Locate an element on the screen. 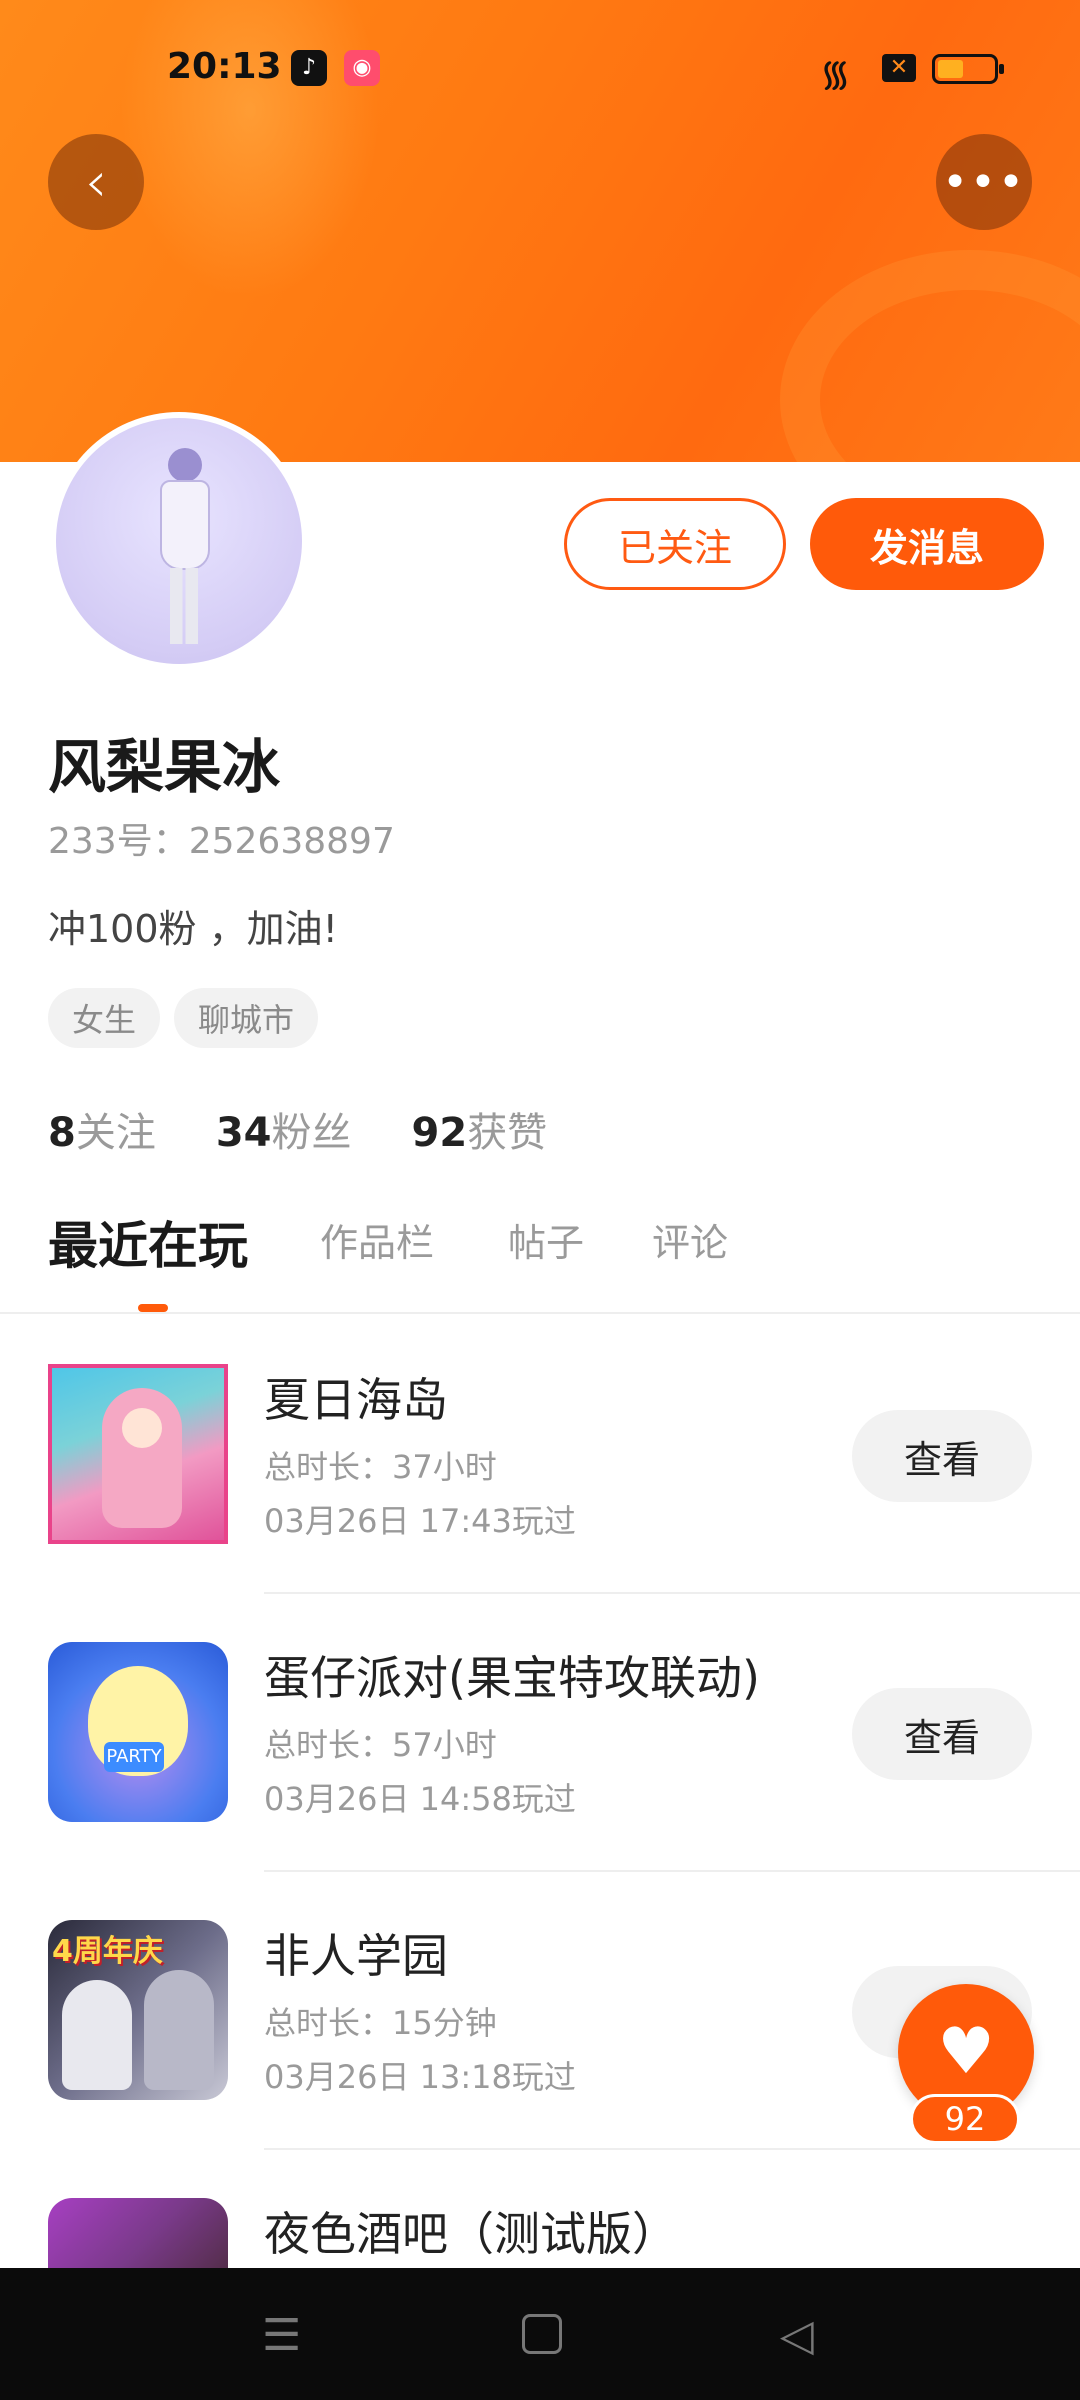  avatar is located at coordinates (179, 541).